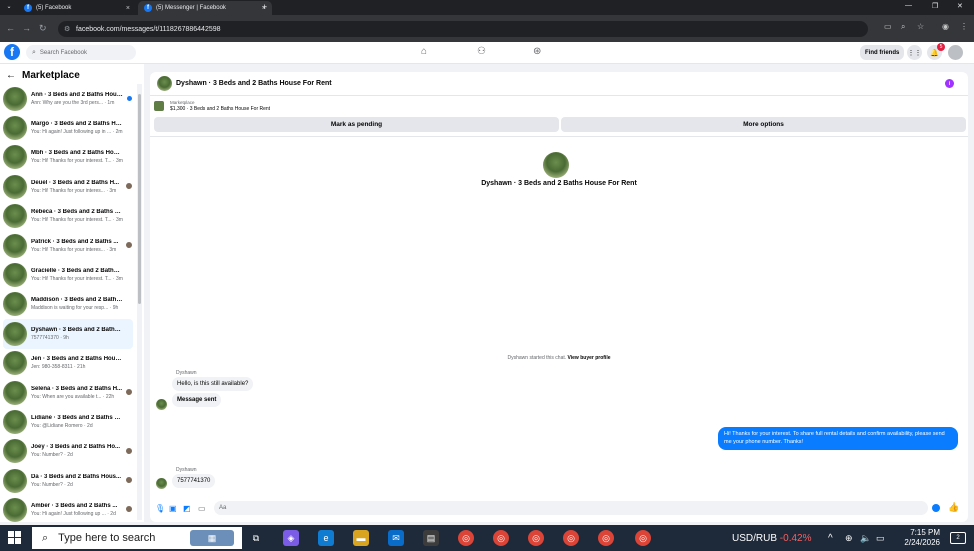  Describe the element at coordinates (945, 26) in the screenshot. I see `profile-icon: ◉` at that location.